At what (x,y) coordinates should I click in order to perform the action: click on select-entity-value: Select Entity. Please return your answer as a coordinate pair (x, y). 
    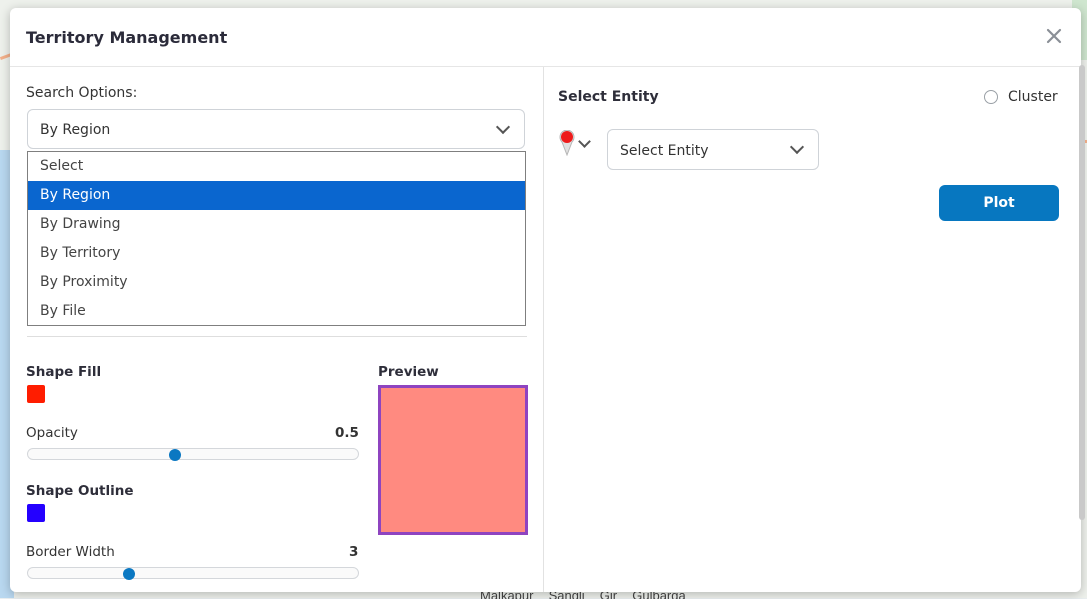
    Looking at the image, I should click on (664, 151).